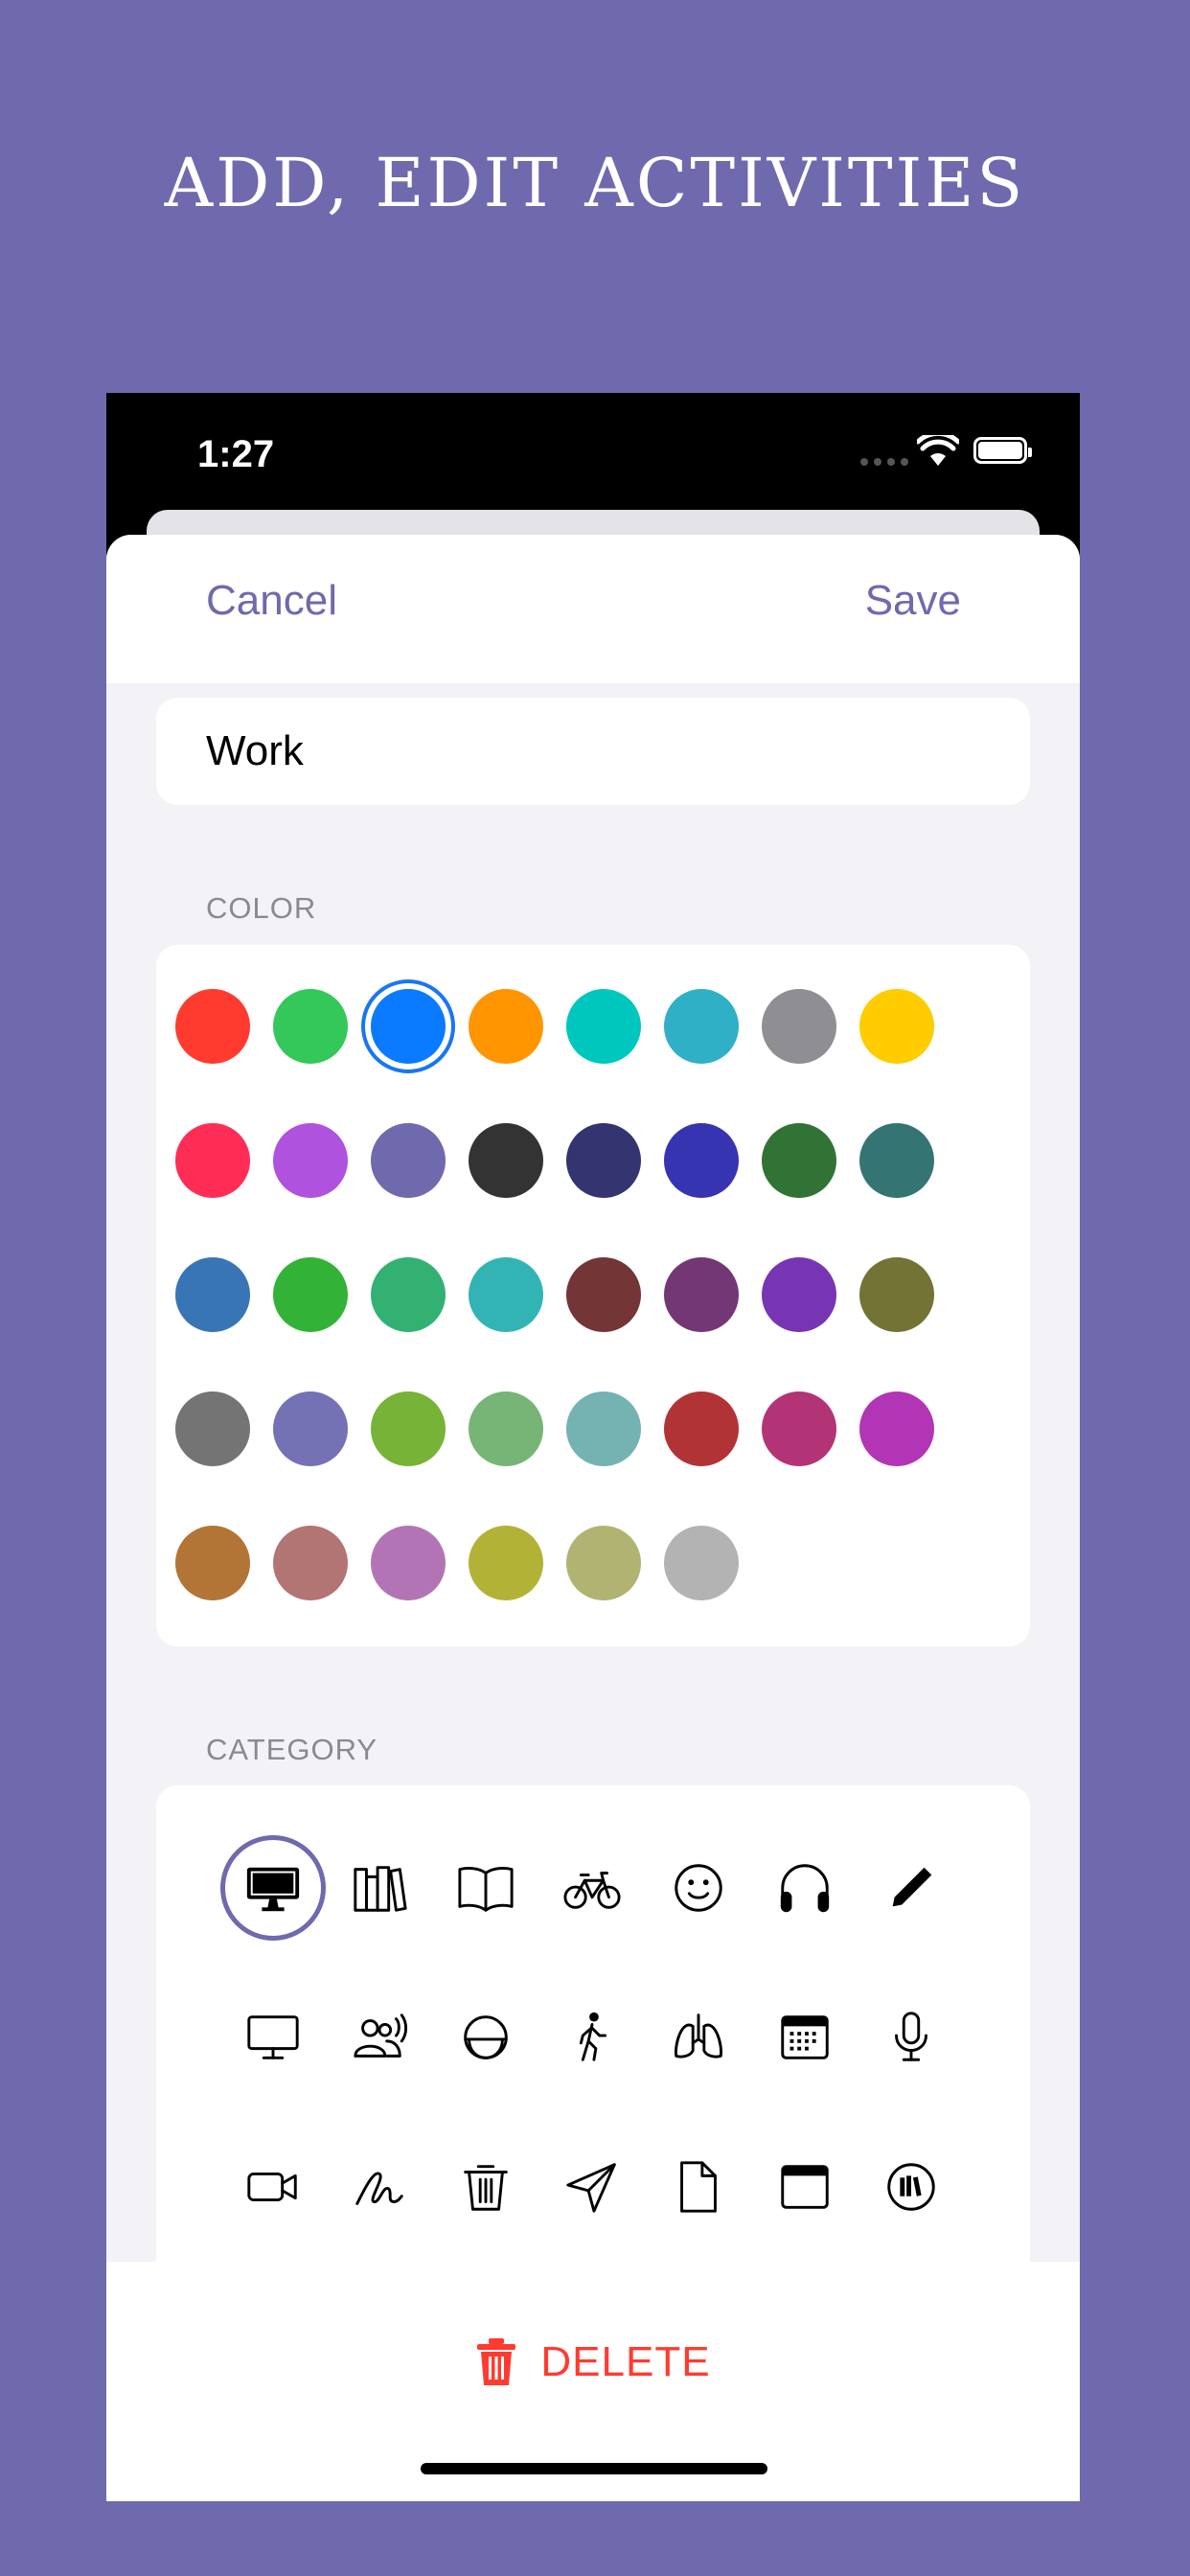 The height and width of the screenshot is (2576, 1190). I want to click on window-icon, so click(805, 2187).